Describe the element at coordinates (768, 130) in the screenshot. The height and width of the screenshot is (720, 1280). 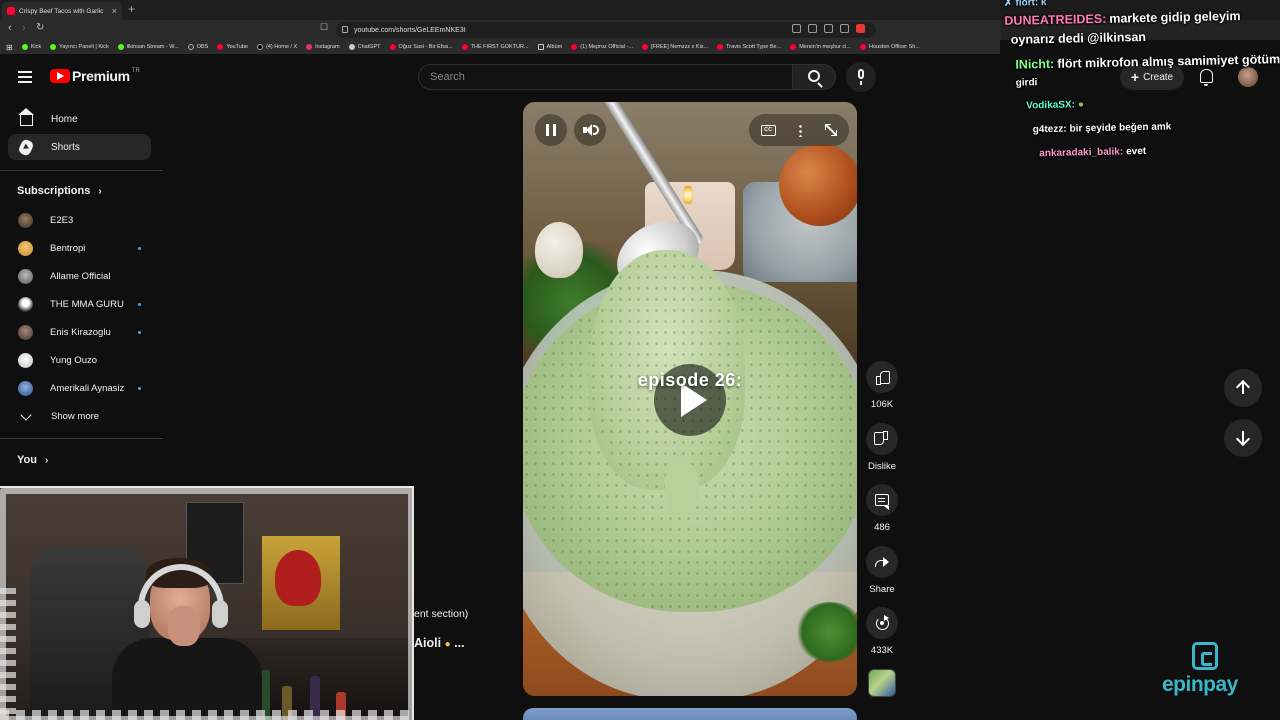
I see `closed-captions-icon: CC` at that location.